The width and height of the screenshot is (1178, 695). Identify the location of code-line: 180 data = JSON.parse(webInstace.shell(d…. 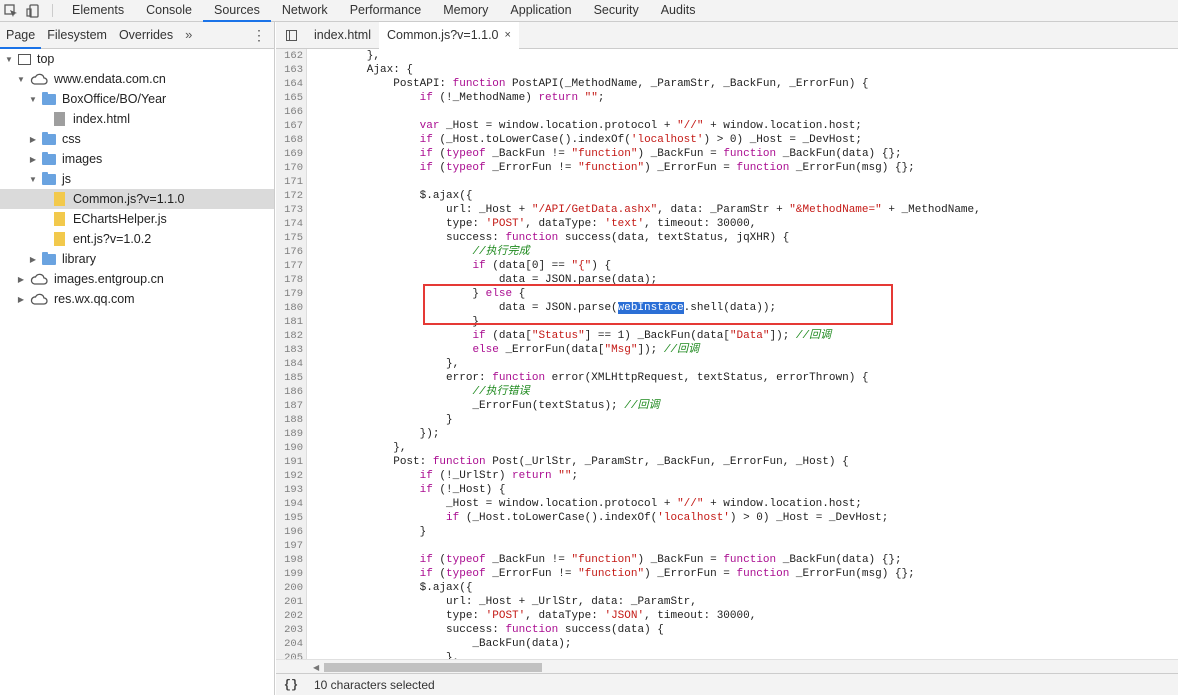
(727, 308).